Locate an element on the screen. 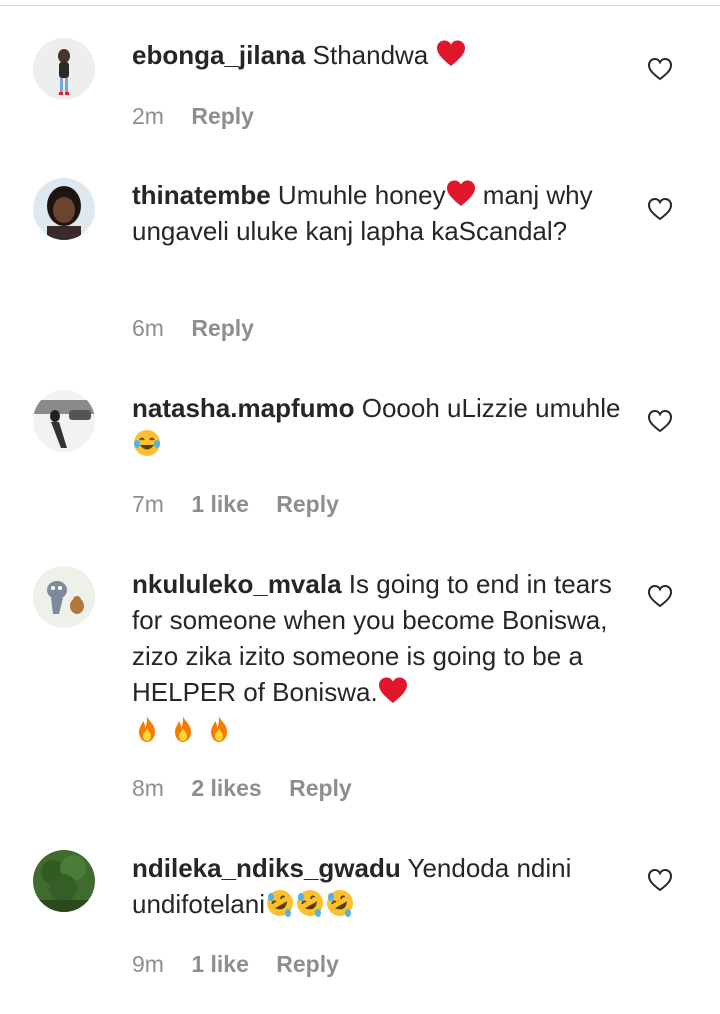  face-with-tears-of-joy-emoji is located at coordinates (147, 443).